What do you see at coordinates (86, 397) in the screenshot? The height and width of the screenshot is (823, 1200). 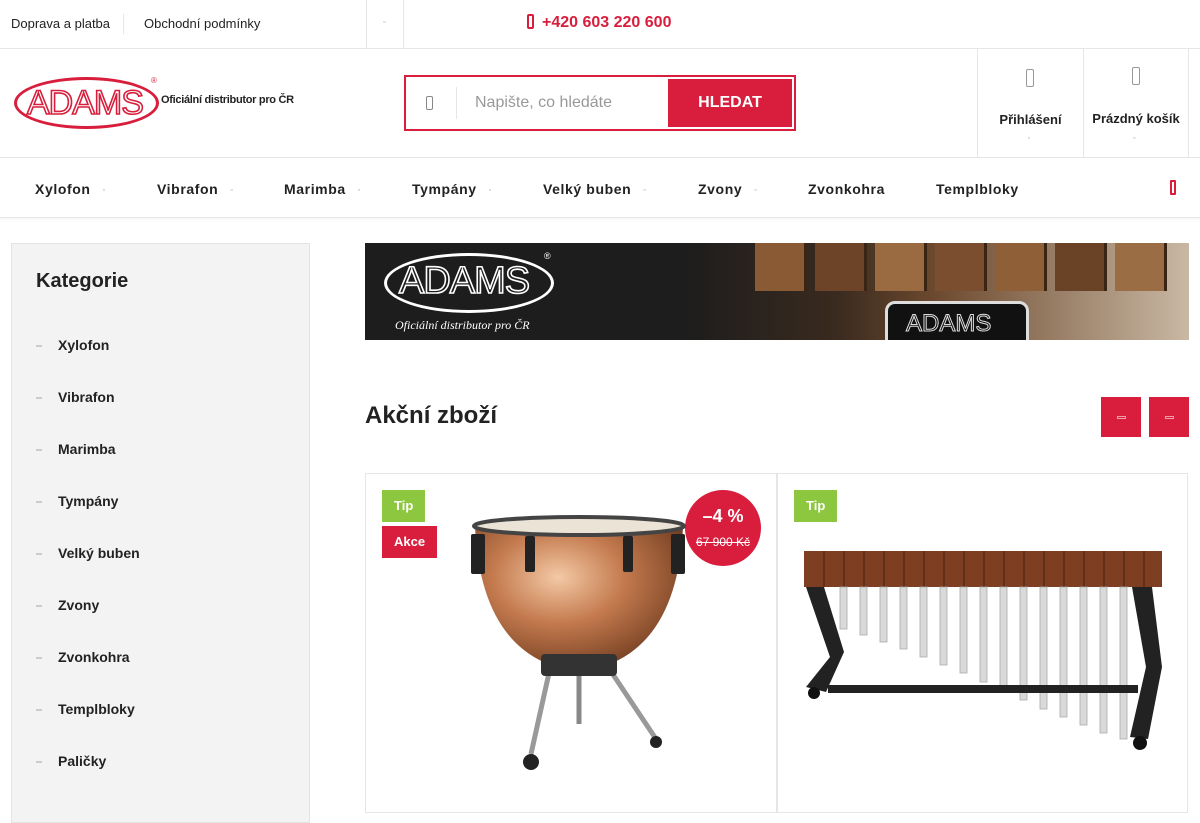 I see `sidebar-item-label: Vibrafon` at bounding box center [86, 397].